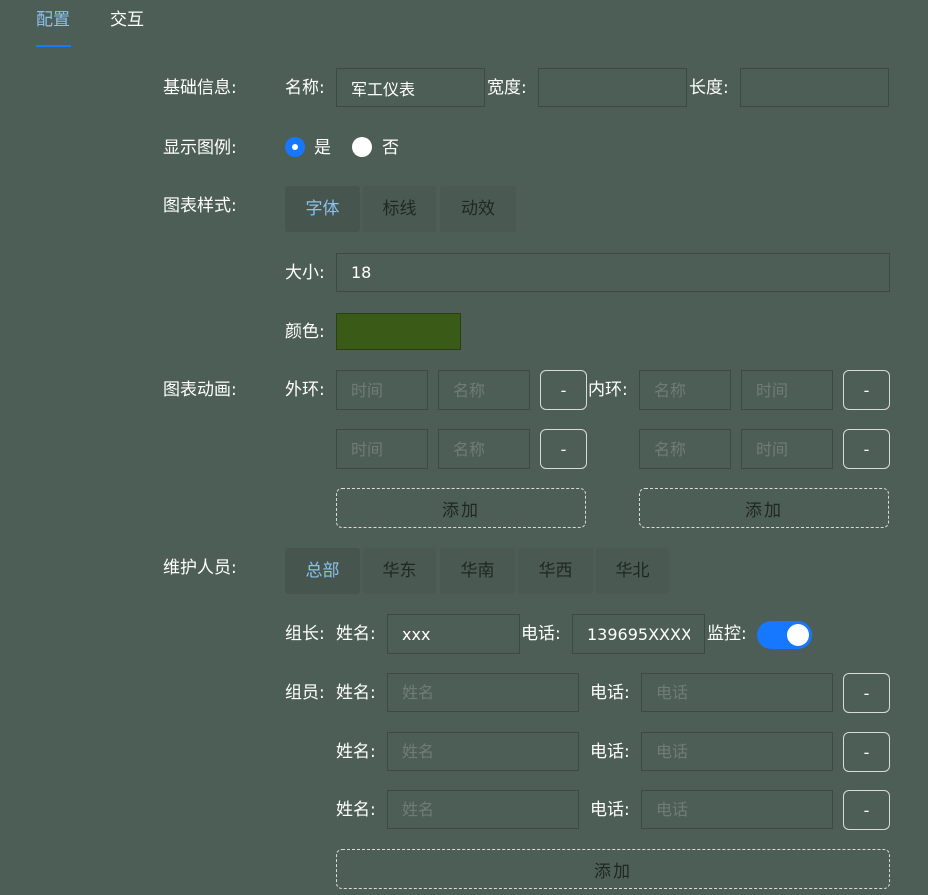 This screenshot has width=928, height=895. Describe the element at coordinates (200, 148) in the screenshot. I see `legend-label: 显示图例:` at that location.